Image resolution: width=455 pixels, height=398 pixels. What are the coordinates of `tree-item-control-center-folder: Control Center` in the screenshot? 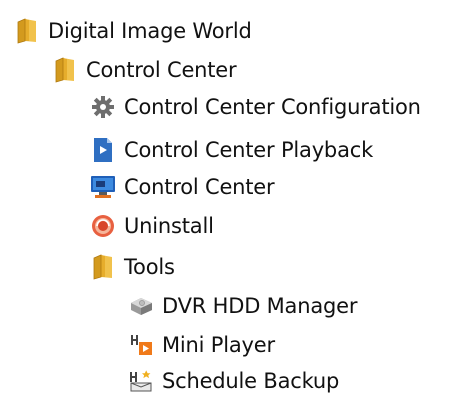 It's located at (144, 70).